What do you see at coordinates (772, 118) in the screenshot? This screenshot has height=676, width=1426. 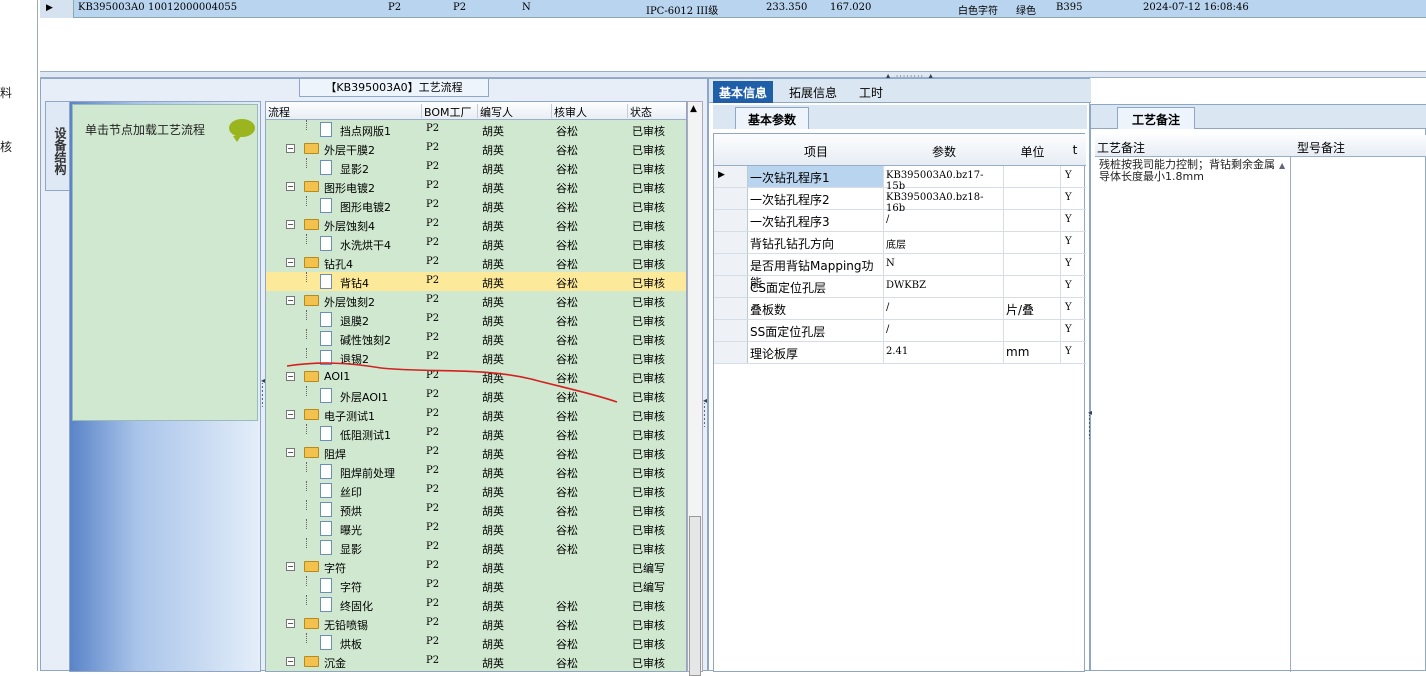 I see `tab-basic-params: 基本参数` at bounding box center [772, 118].